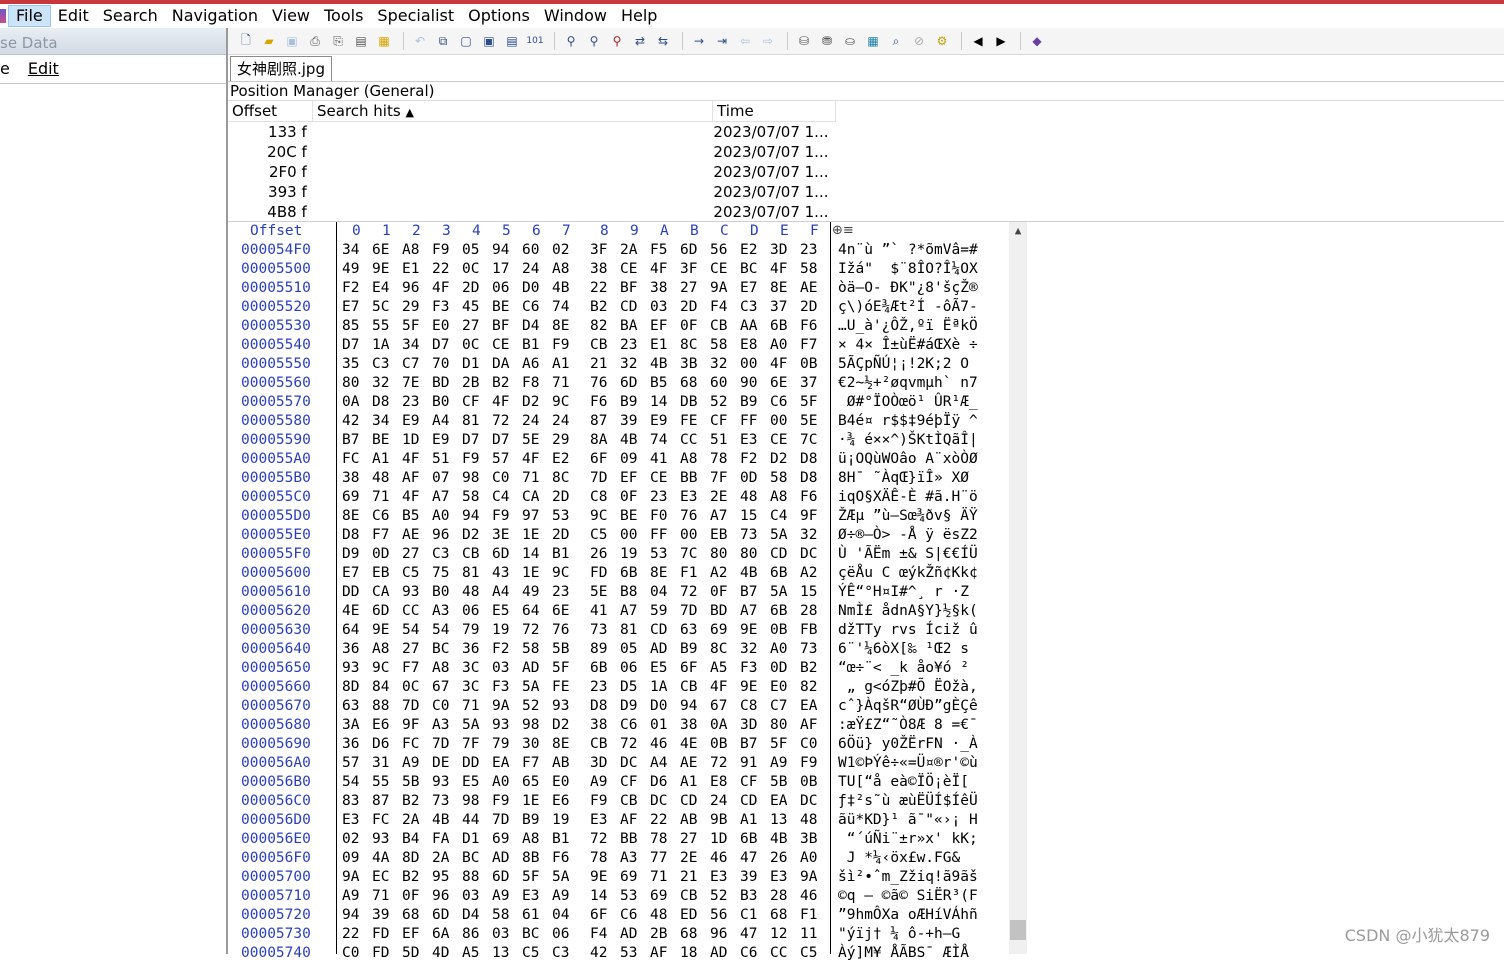 The image size is (1504, 963). Describe the element at coordinates (748, 725) in the screenshot. I see `hex-byte: 3D` at that location.